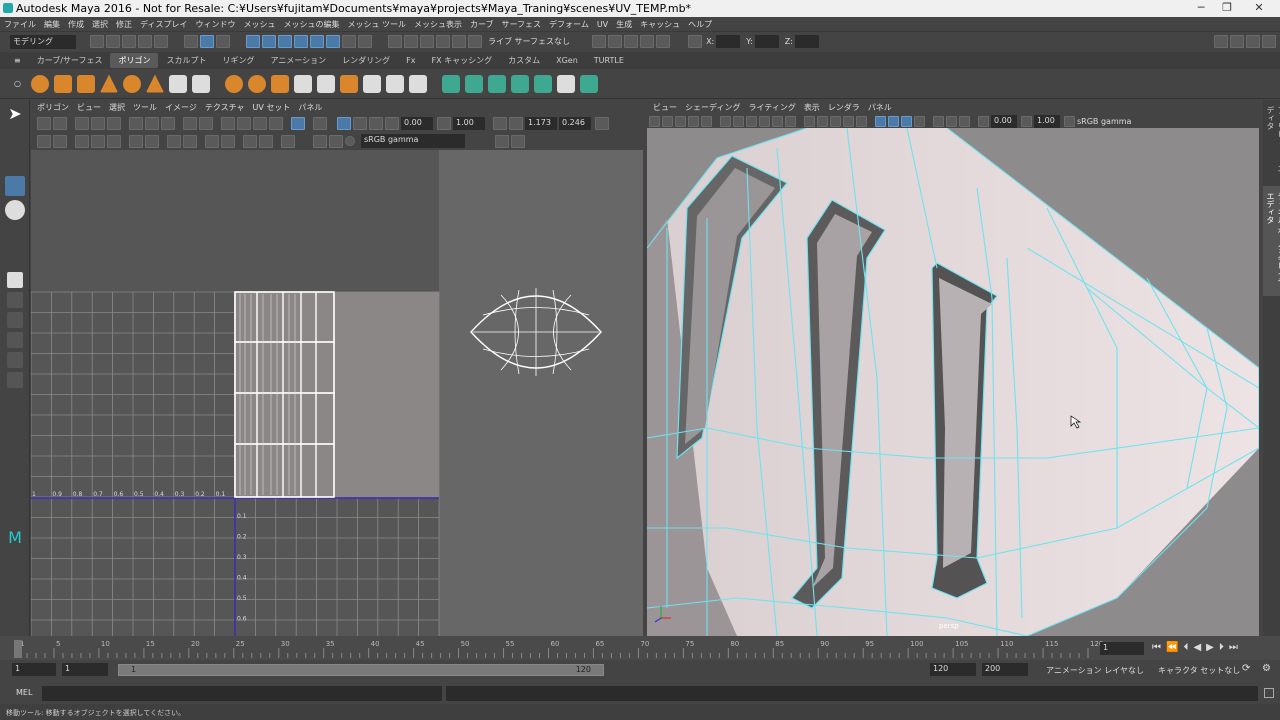 The image size is (1280, 720). Describe the element at coordinates (97, 41) in the screenshot. I see `new-scene-icon` at that location.